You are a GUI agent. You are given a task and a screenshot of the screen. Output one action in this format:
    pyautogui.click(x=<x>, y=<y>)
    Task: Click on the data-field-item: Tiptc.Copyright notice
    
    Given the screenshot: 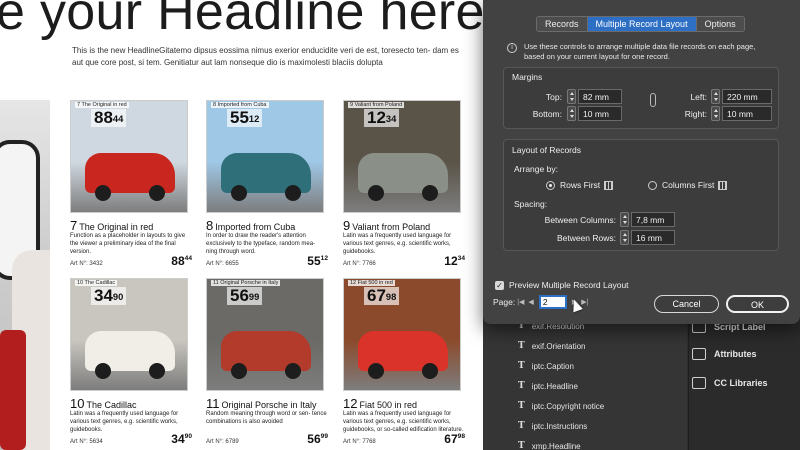 What is the action you would take?
    pyautogui.click(x=561, y=406)
    